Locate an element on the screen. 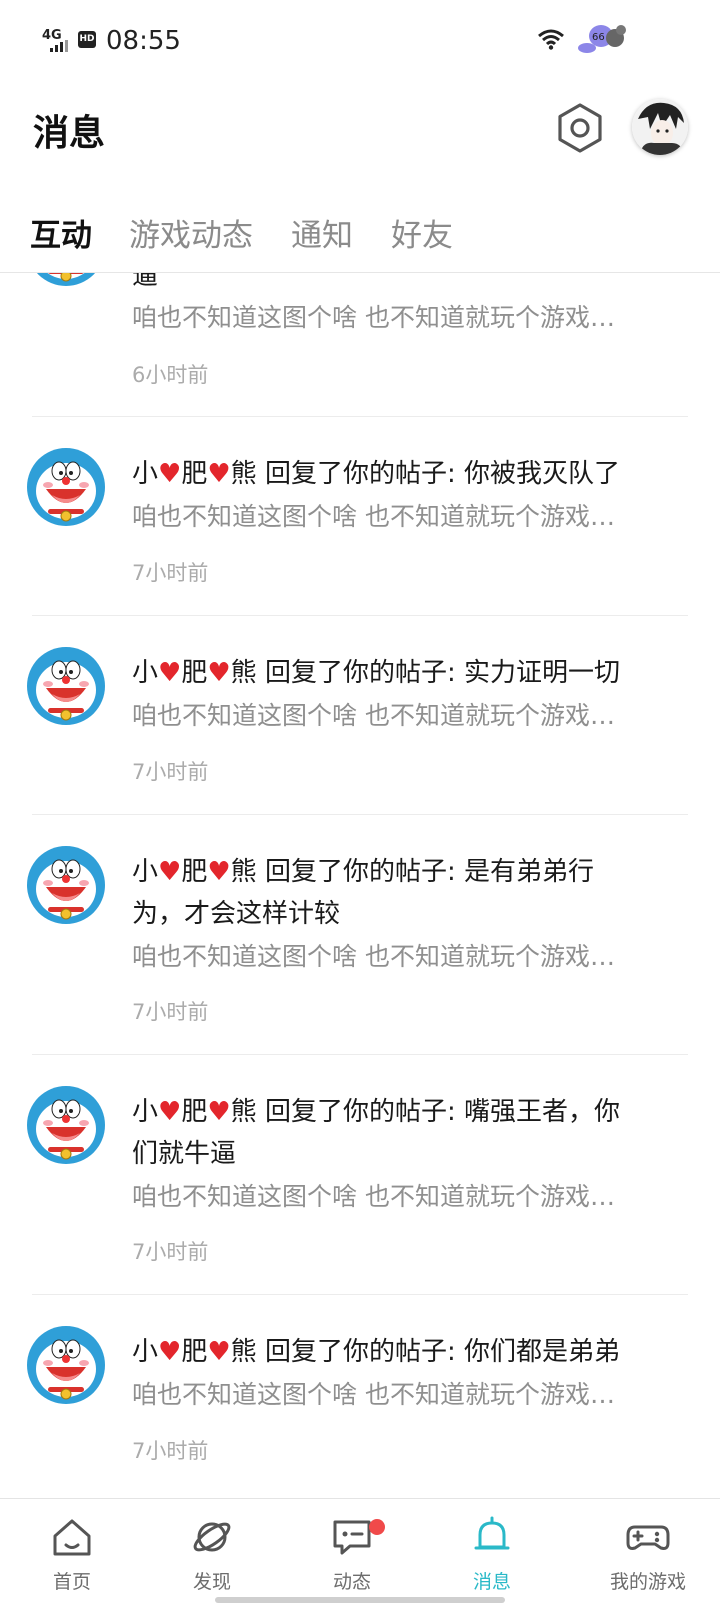 The image size is (720, 1606). nav-my-games: 我的游戏 is located at coordinates (648, 1552).